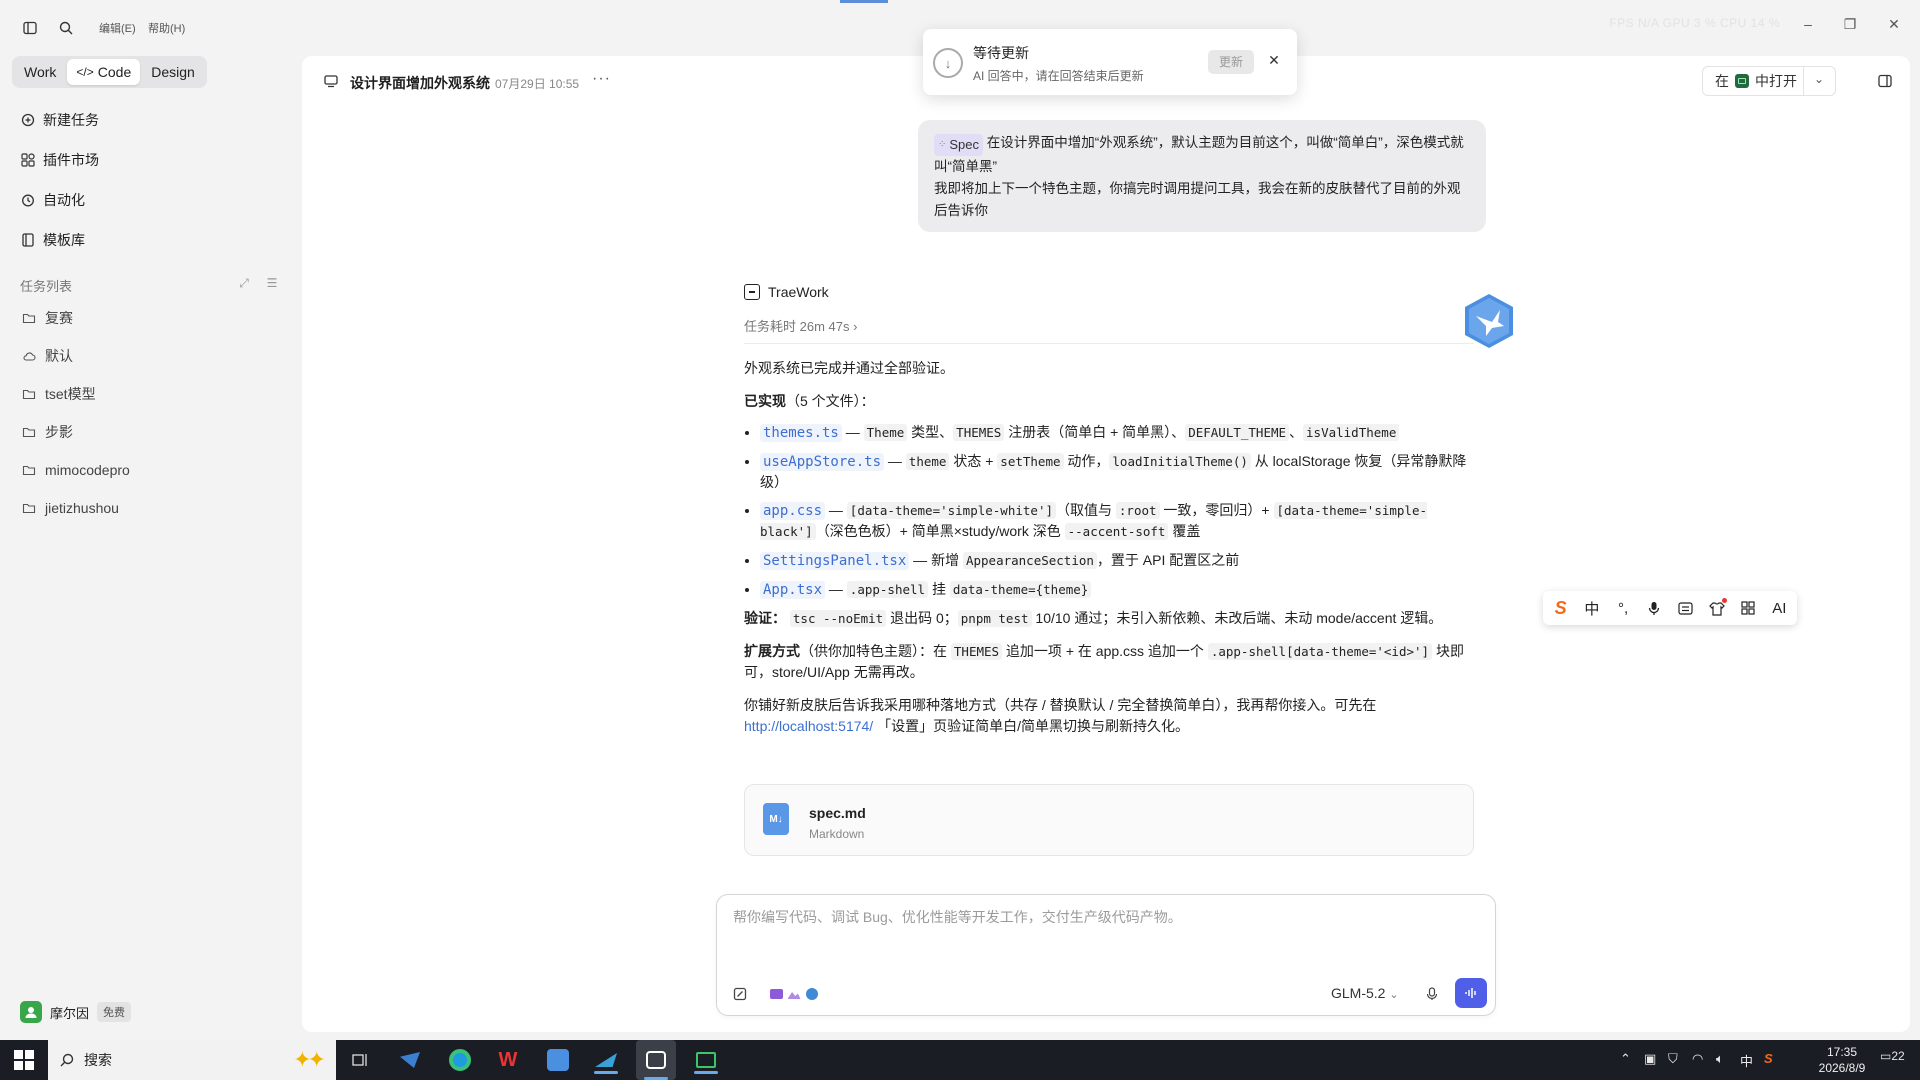 The width and height of the screenshot is (1920, 1080). What do you see at coordinates (1768, 1058) in the screenshot?
I see `sogou-tray-icon: S` at bounding box center [1768, 1058].